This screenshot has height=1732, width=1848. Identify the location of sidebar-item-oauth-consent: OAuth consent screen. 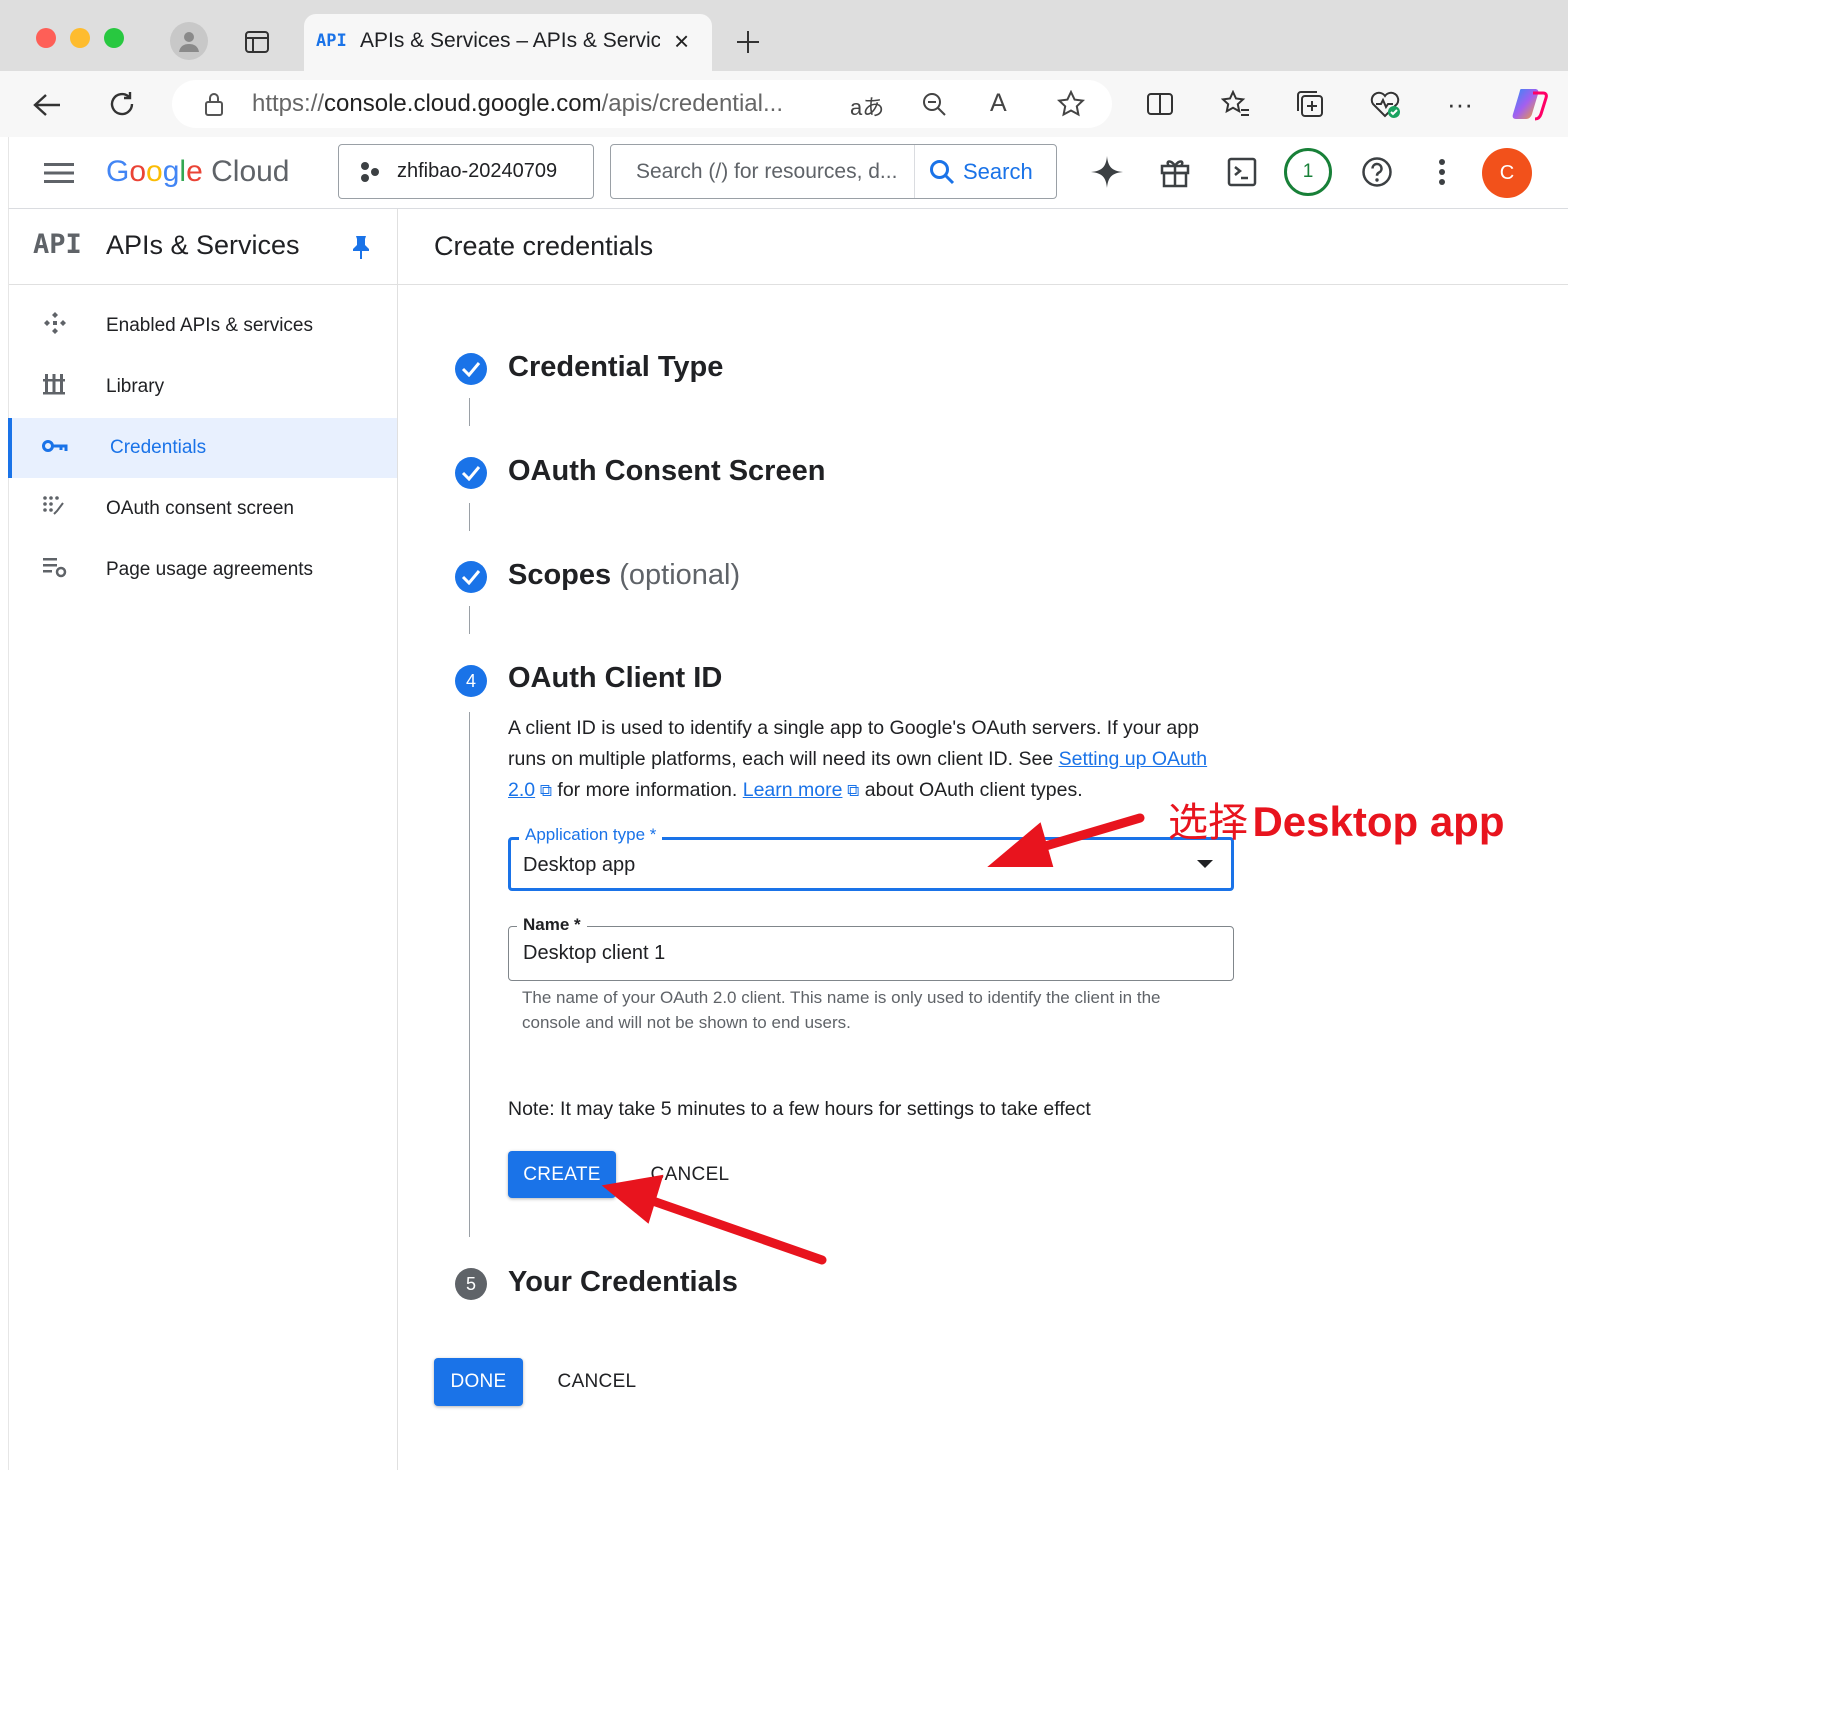
(202, 509).